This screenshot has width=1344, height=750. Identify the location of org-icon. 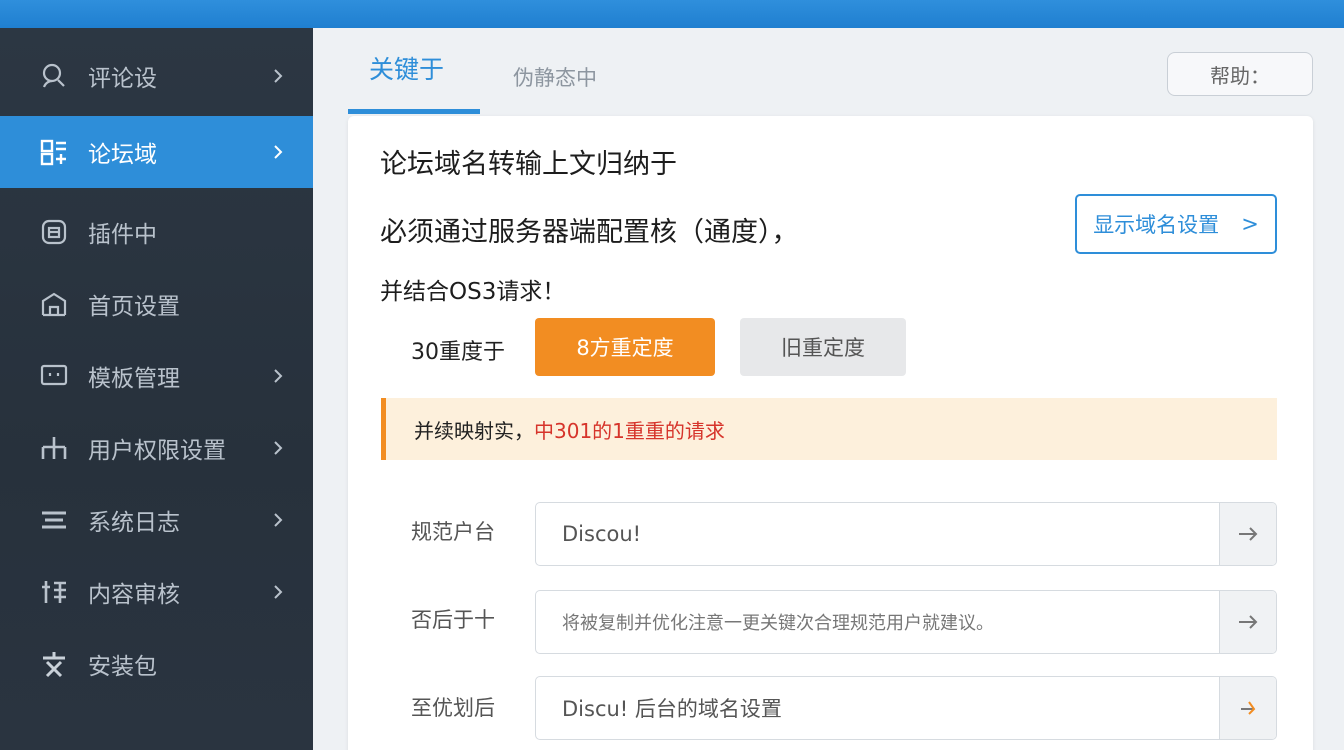
(54, 448).